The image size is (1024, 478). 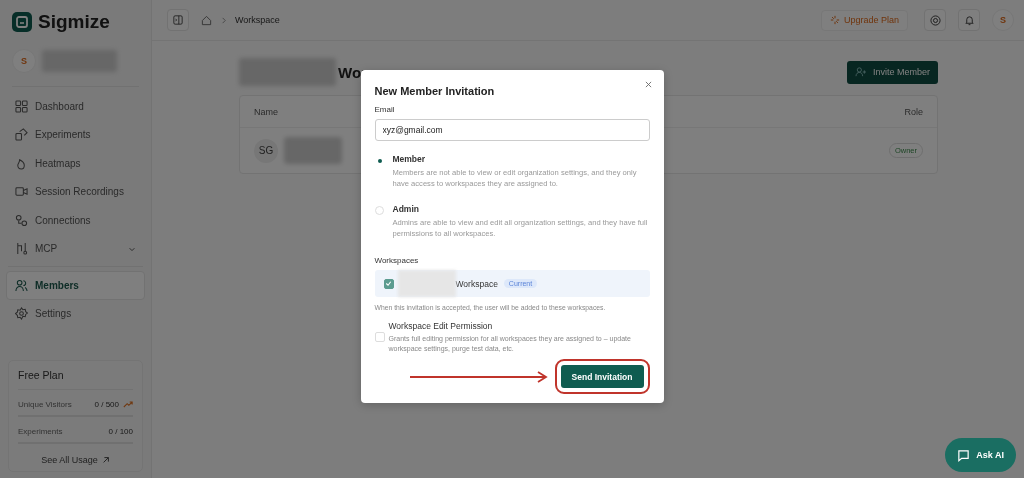 I want to click on member-avatar: SG, so click(x=266, y=150).